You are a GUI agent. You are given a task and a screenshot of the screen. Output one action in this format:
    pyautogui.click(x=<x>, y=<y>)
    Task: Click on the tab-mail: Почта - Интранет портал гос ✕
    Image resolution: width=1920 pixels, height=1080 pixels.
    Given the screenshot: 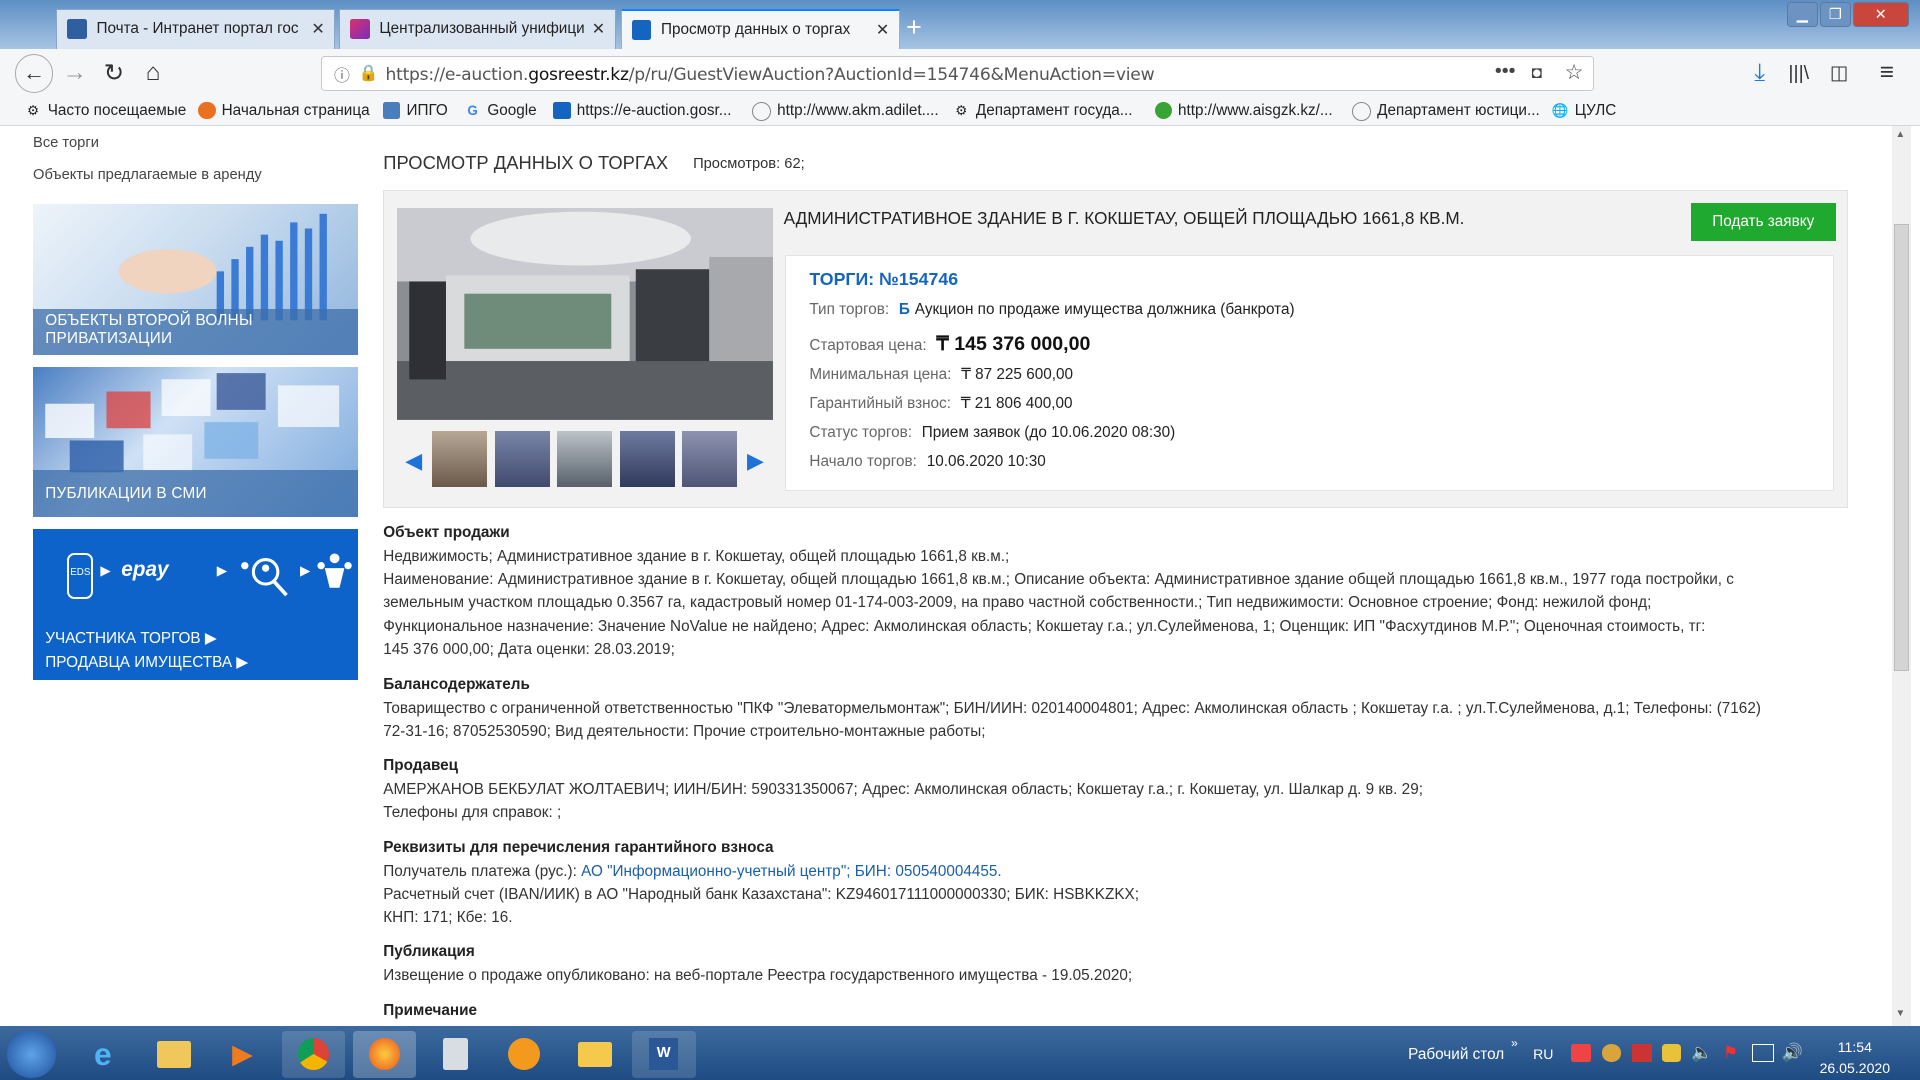 What is the action you would take?
    pyautogui.click(x=196, y=28)
    